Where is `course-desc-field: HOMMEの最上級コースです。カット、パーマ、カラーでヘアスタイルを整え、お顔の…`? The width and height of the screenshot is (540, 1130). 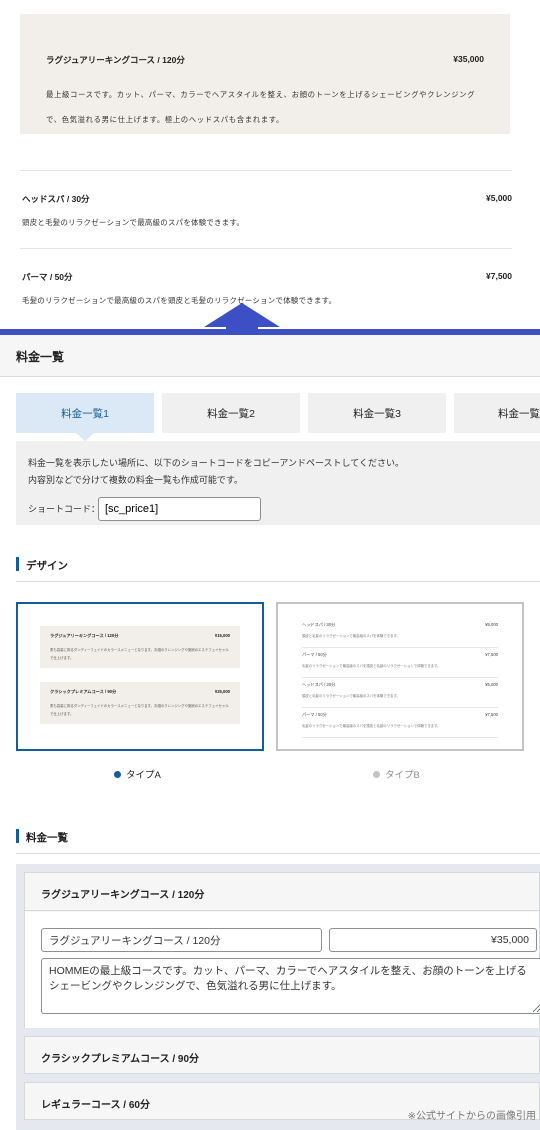 course-desc-field: HOMMEの最上級コースです。カット、パーマ、カラーでヘアスタイルを整え、お顔の… is located at coordinates (290, 986).